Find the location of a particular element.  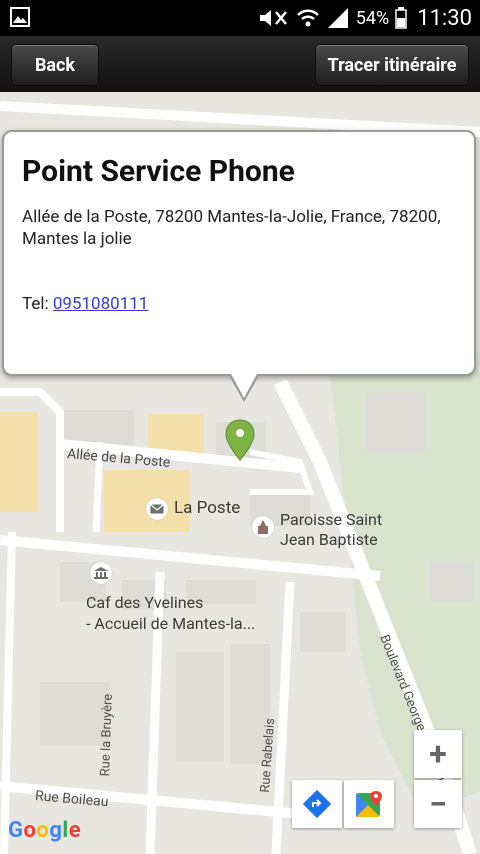

mute-icon is located at coordinates (273, 18).